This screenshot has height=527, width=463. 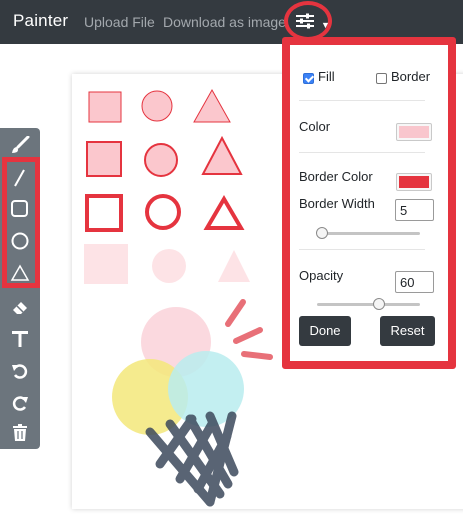 I want to click on eraser-tool, so click(x=20, y=307).